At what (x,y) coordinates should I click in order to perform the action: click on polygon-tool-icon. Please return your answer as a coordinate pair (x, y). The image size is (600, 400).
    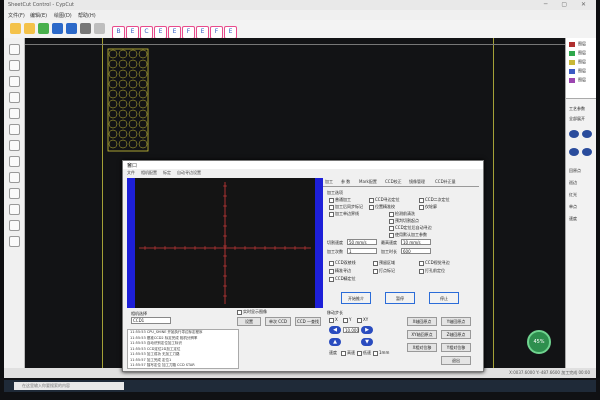
    Looking at the image, I should click on (14, 129).